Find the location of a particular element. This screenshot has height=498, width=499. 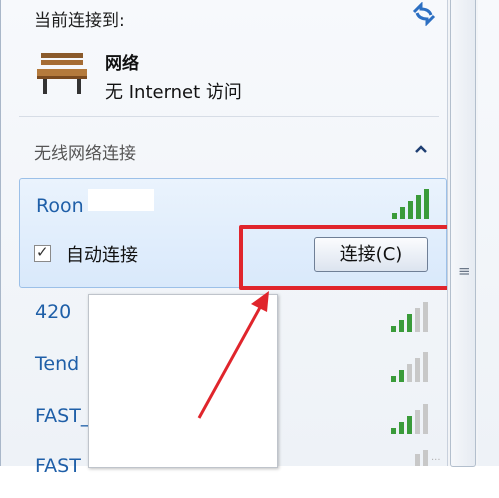

annotation-arrow-icon is located at coordinates (233, 355).